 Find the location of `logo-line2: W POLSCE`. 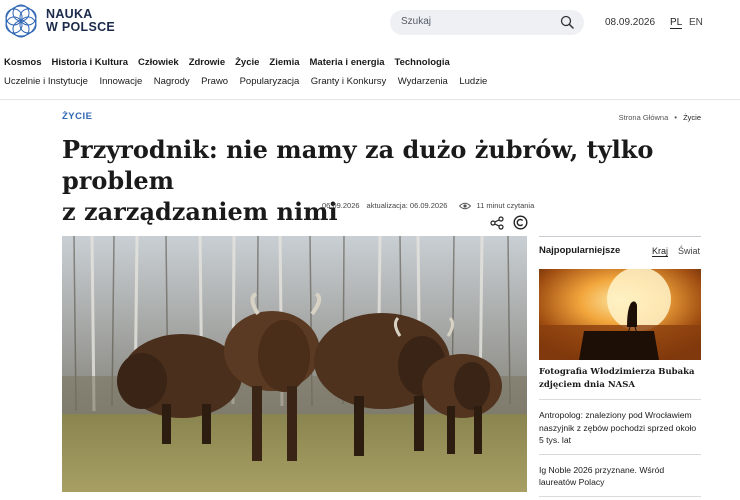

logo-line2: W POLSCE is located at coordinates (81, 27).